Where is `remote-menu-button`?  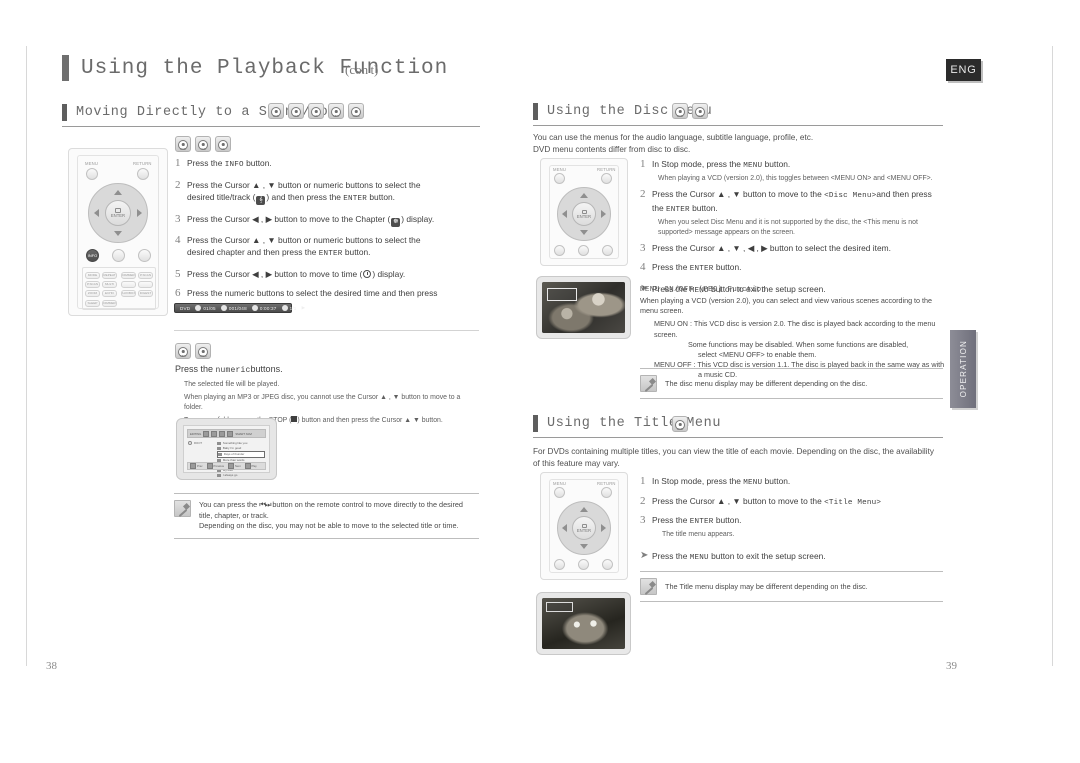
remote-menu-button is located at coordinates (559, 178).